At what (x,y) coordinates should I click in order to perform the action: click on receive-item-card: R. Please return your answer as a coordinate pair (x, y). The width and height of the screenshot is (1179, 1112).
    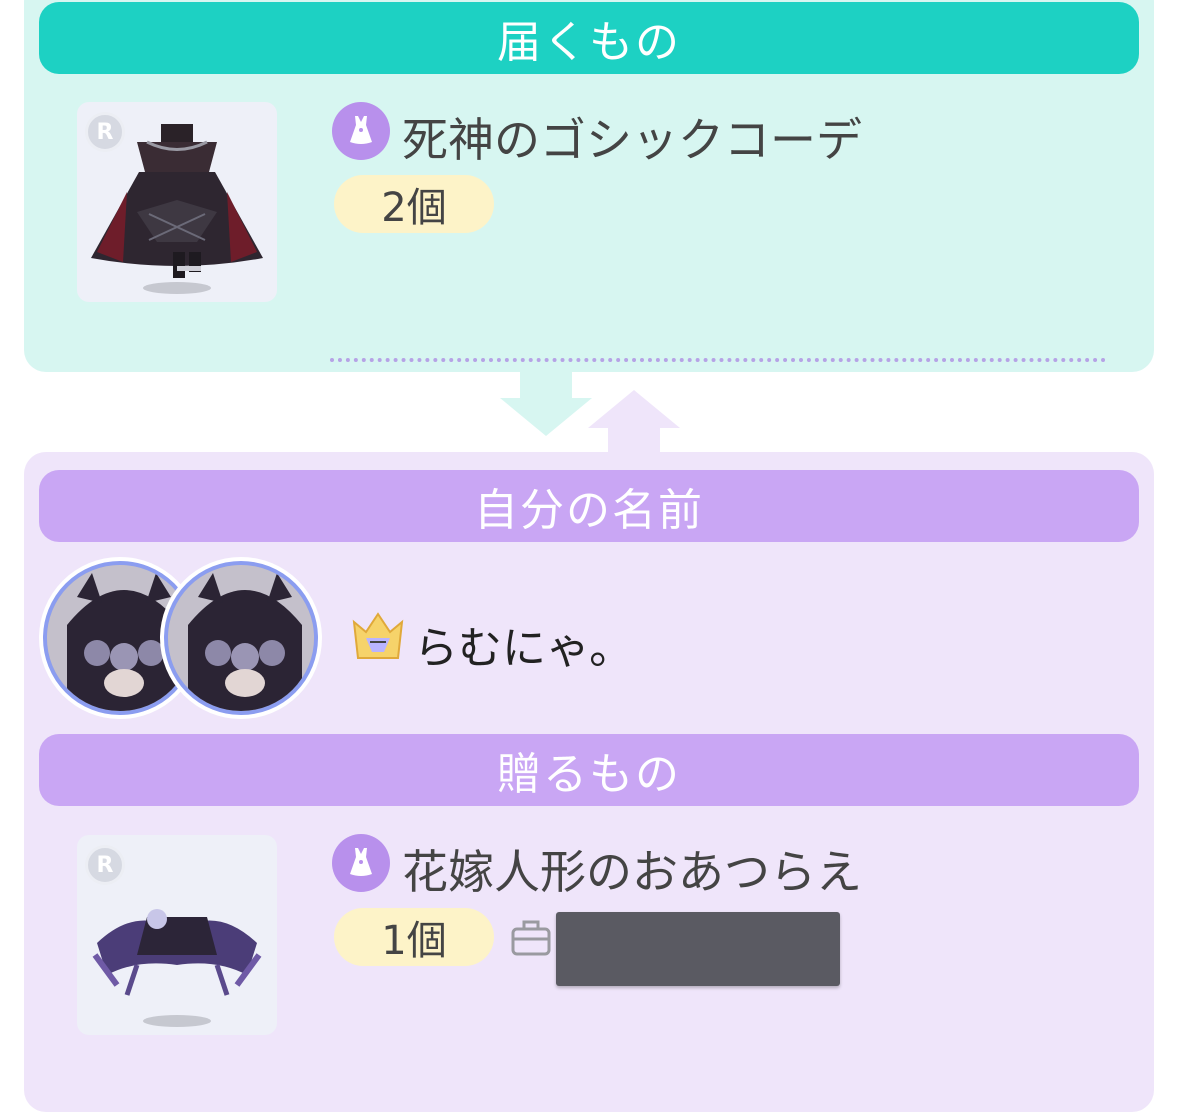
    Looking at the image, I should click on (177, 202).